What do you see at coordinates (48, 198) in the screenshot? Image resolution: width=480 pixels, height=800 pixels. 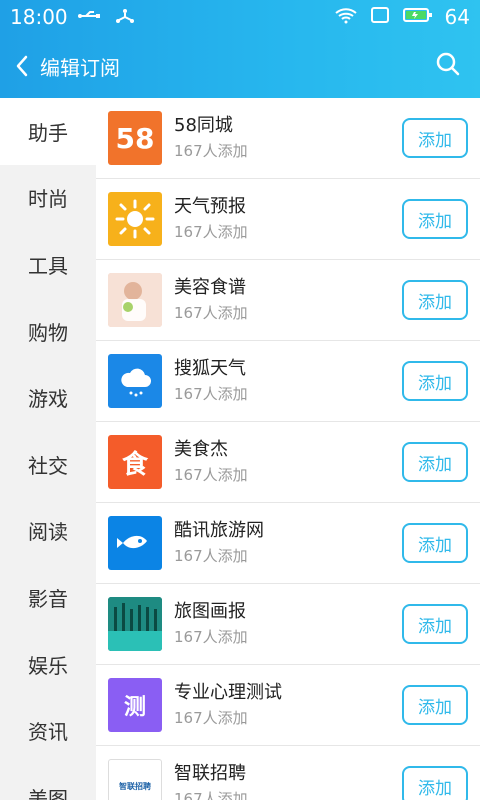 I see `category-item-fashion: 时尚` at bounding box center [48, 198].